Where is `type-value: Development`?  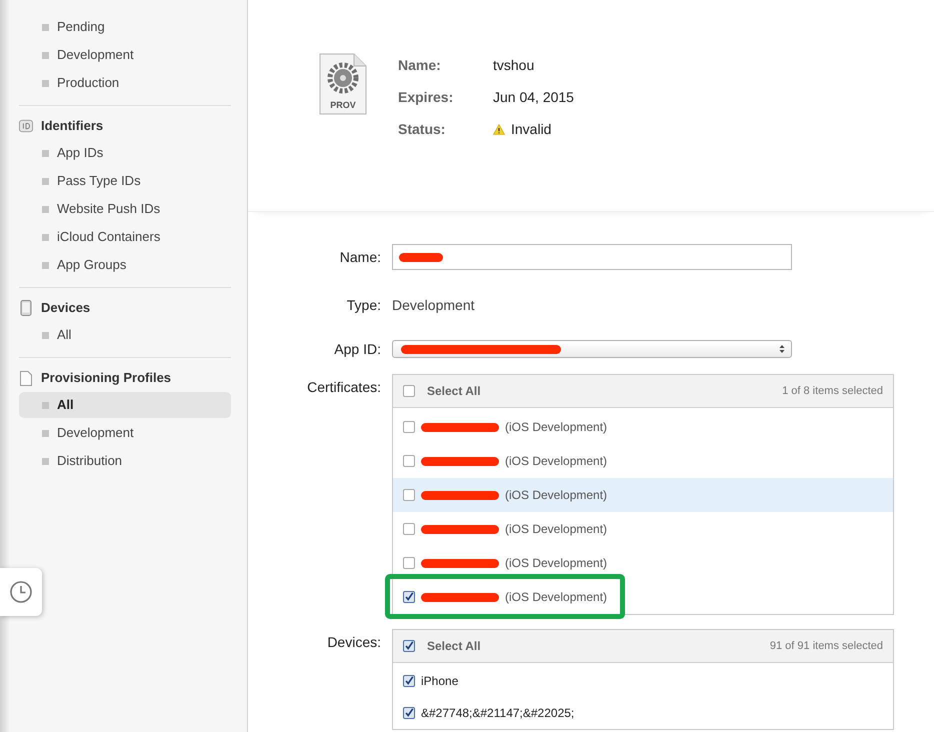
type-value: Development is located at coordinates (433, 305).